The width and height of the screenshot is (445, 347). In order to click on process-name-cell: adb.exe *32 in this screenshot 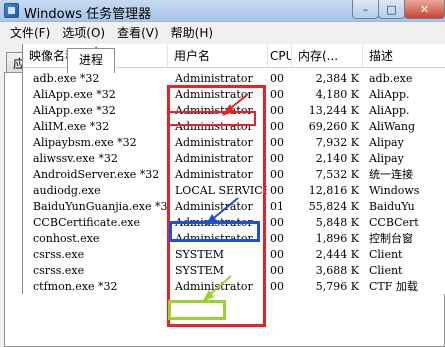, I will do `click(66, 78)`.